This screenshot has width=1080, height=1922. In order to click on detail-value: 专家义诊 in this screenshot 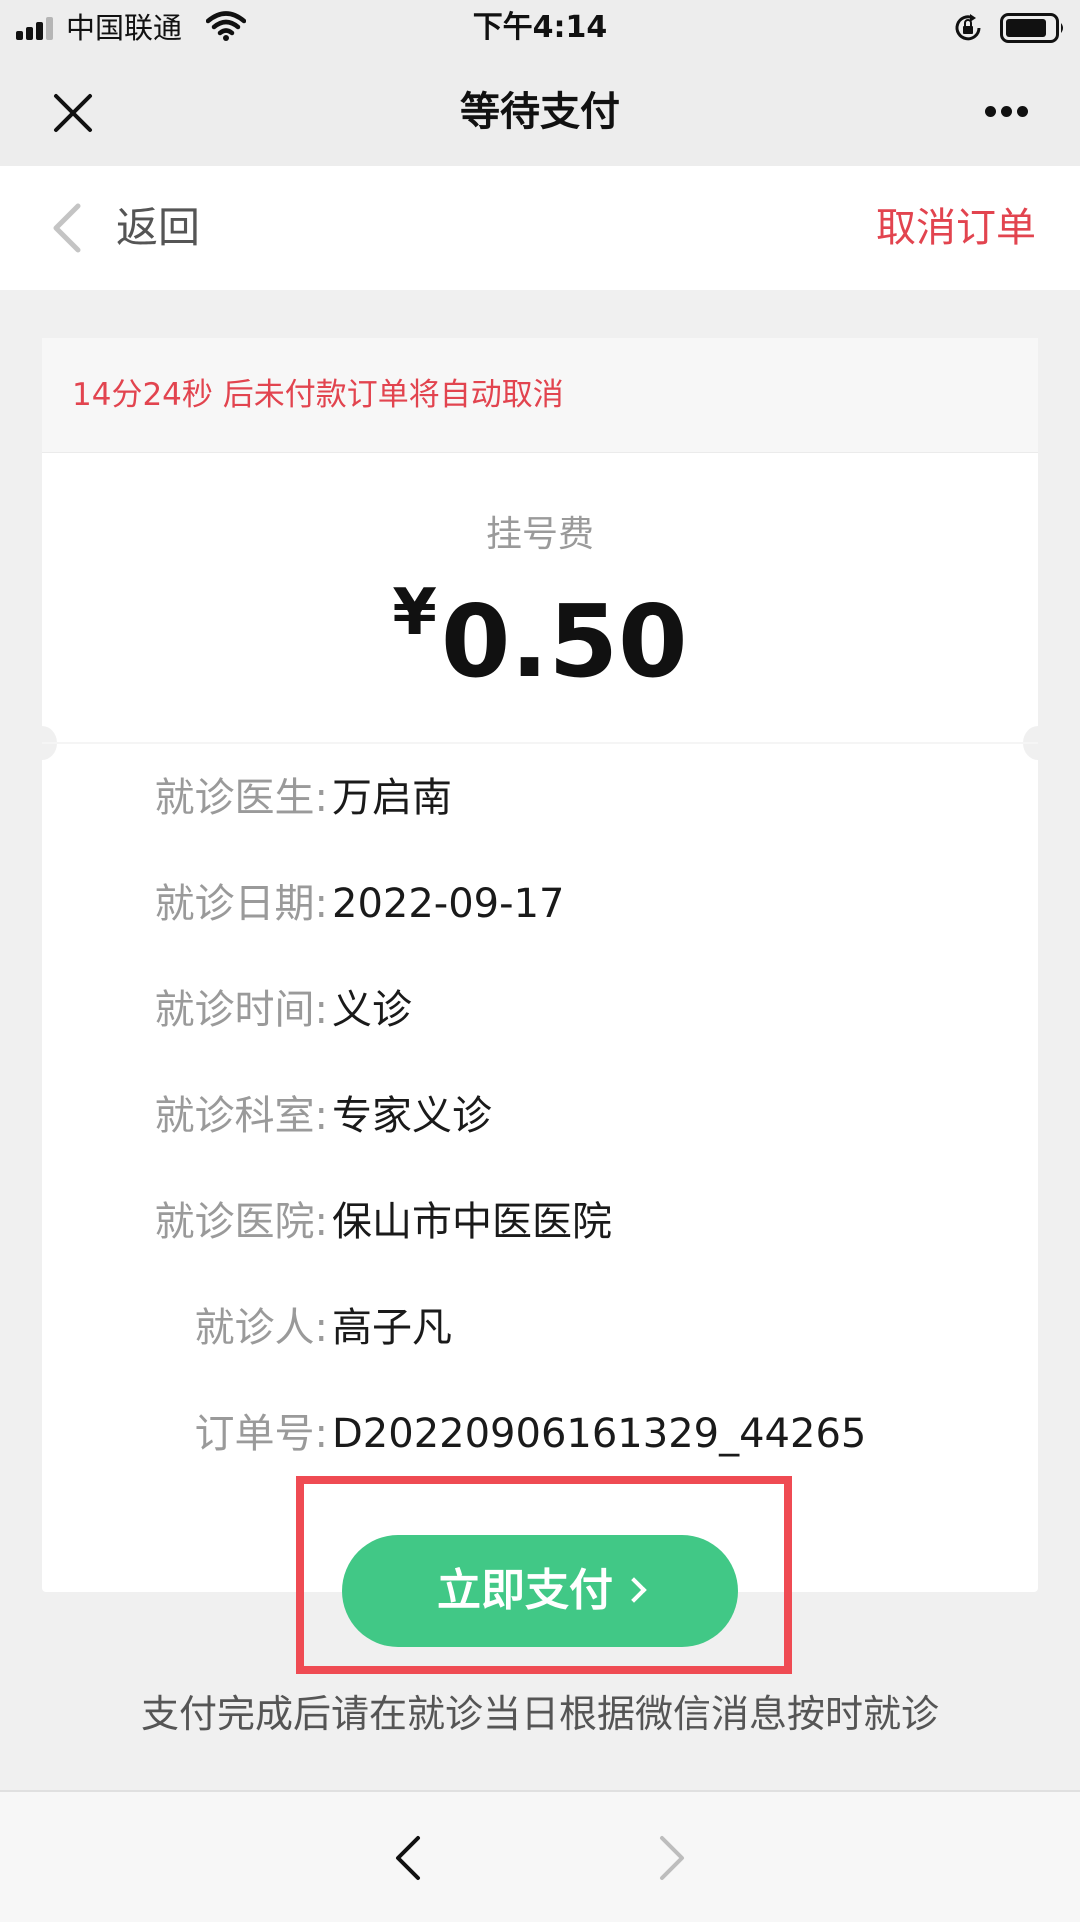, I will do `click(412, 1116)`.